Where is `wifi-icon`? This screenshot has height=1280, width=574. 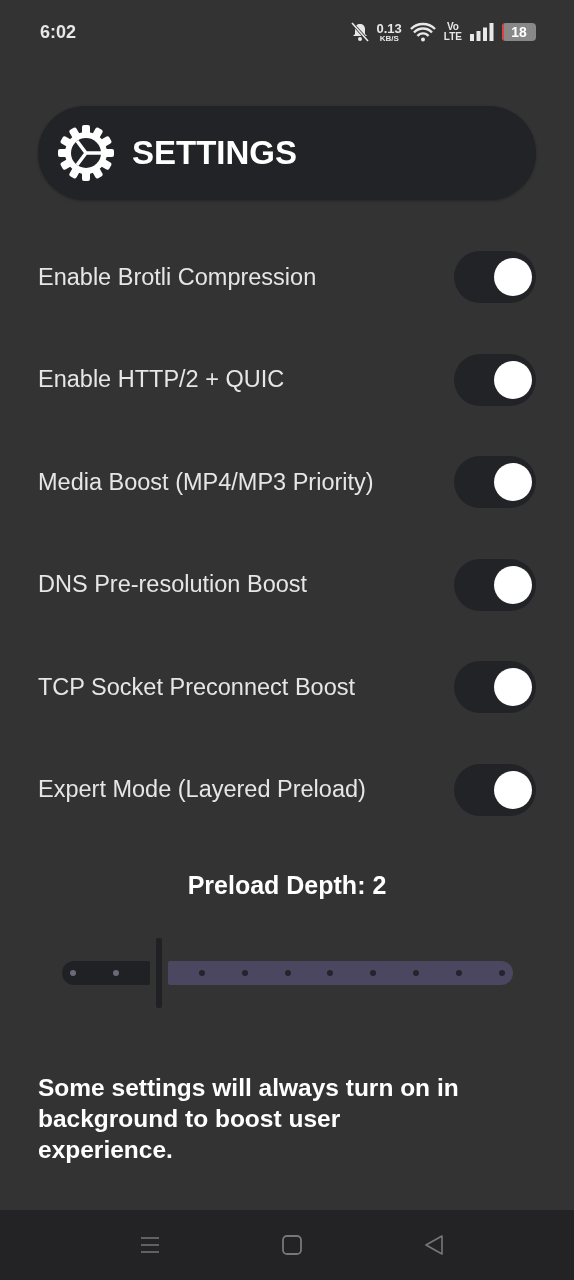 wifi-icon is located at coordinates (422, 32).